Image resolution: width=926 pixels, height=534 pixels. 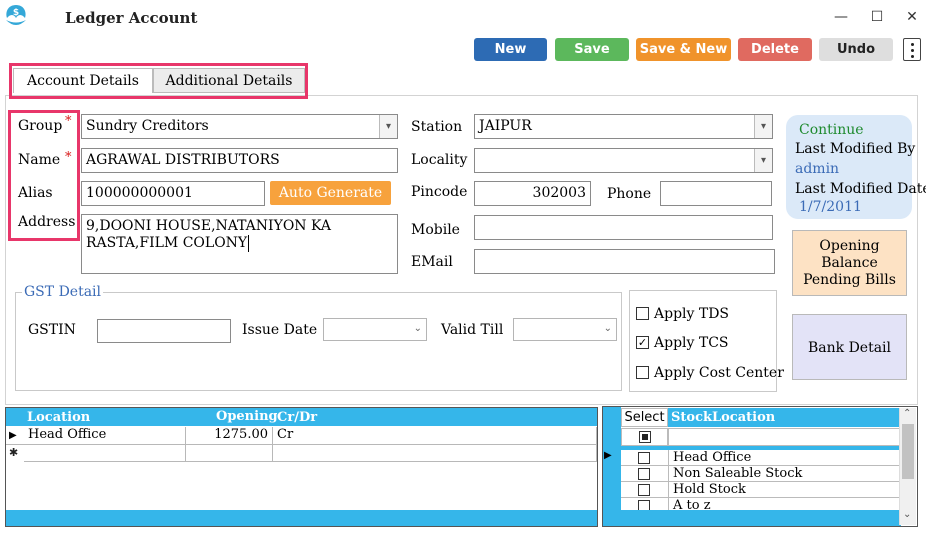 I want to click on opening-button-line-1: Opening, so click(x=849, y=246).